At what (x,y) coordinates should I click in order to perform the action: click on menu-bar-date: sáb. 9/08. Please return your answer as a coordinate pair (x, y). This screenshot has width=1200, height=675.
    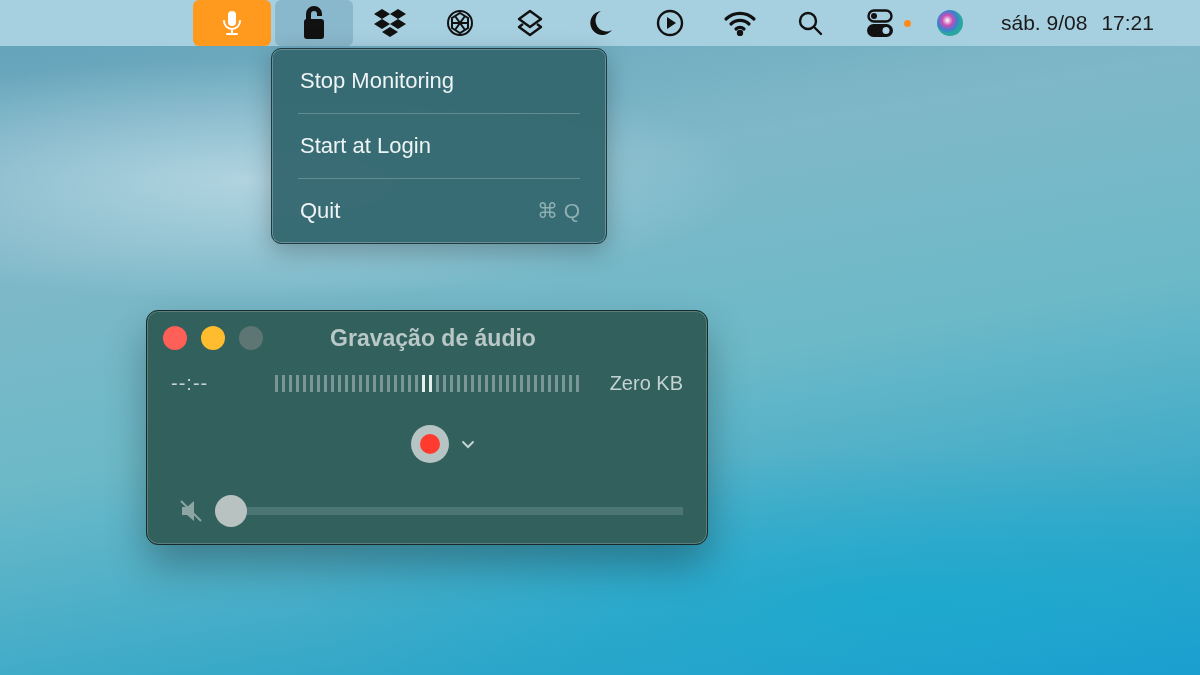
    Looking at the image, I should click on (1044, 23).